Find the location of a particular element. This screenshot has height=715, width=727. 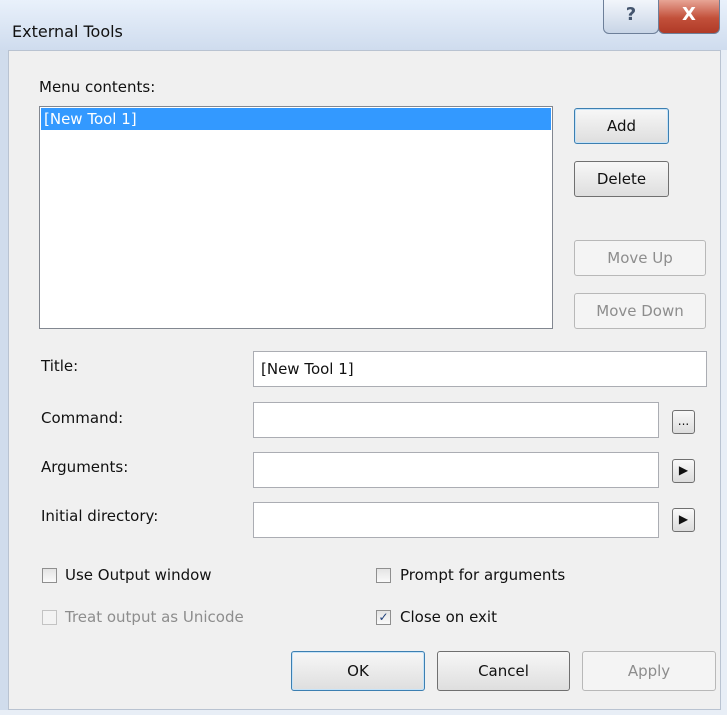

menu-contents-label: Menu contents: is located at coordinates (97, 87).